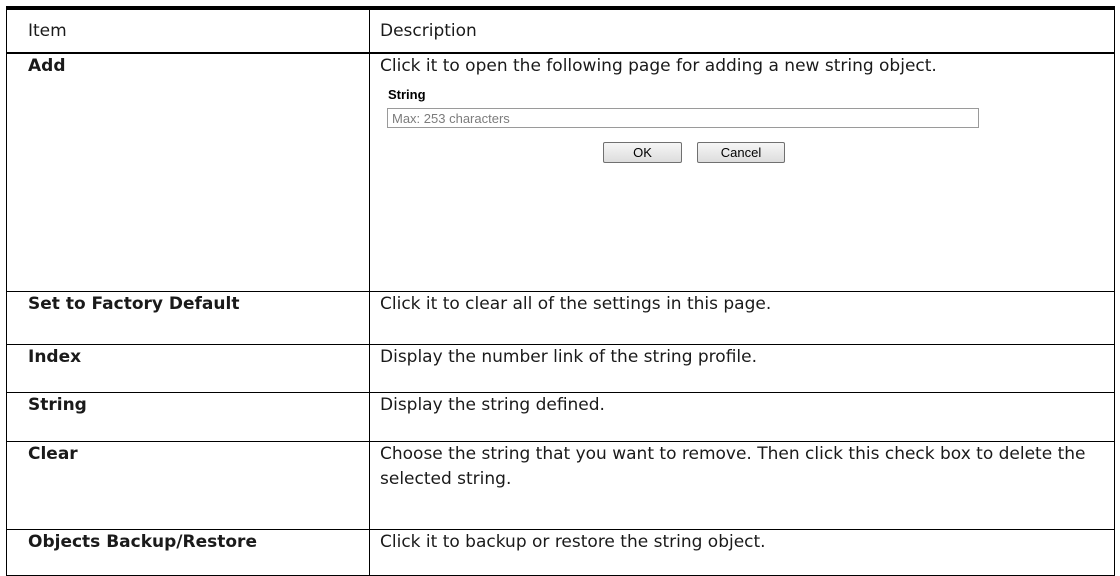 The image size is (1120, 576). What do you see at coordinates (642, 153) in the screenshot?
I see `ok-button: OK` at bounding box center [642, 153].